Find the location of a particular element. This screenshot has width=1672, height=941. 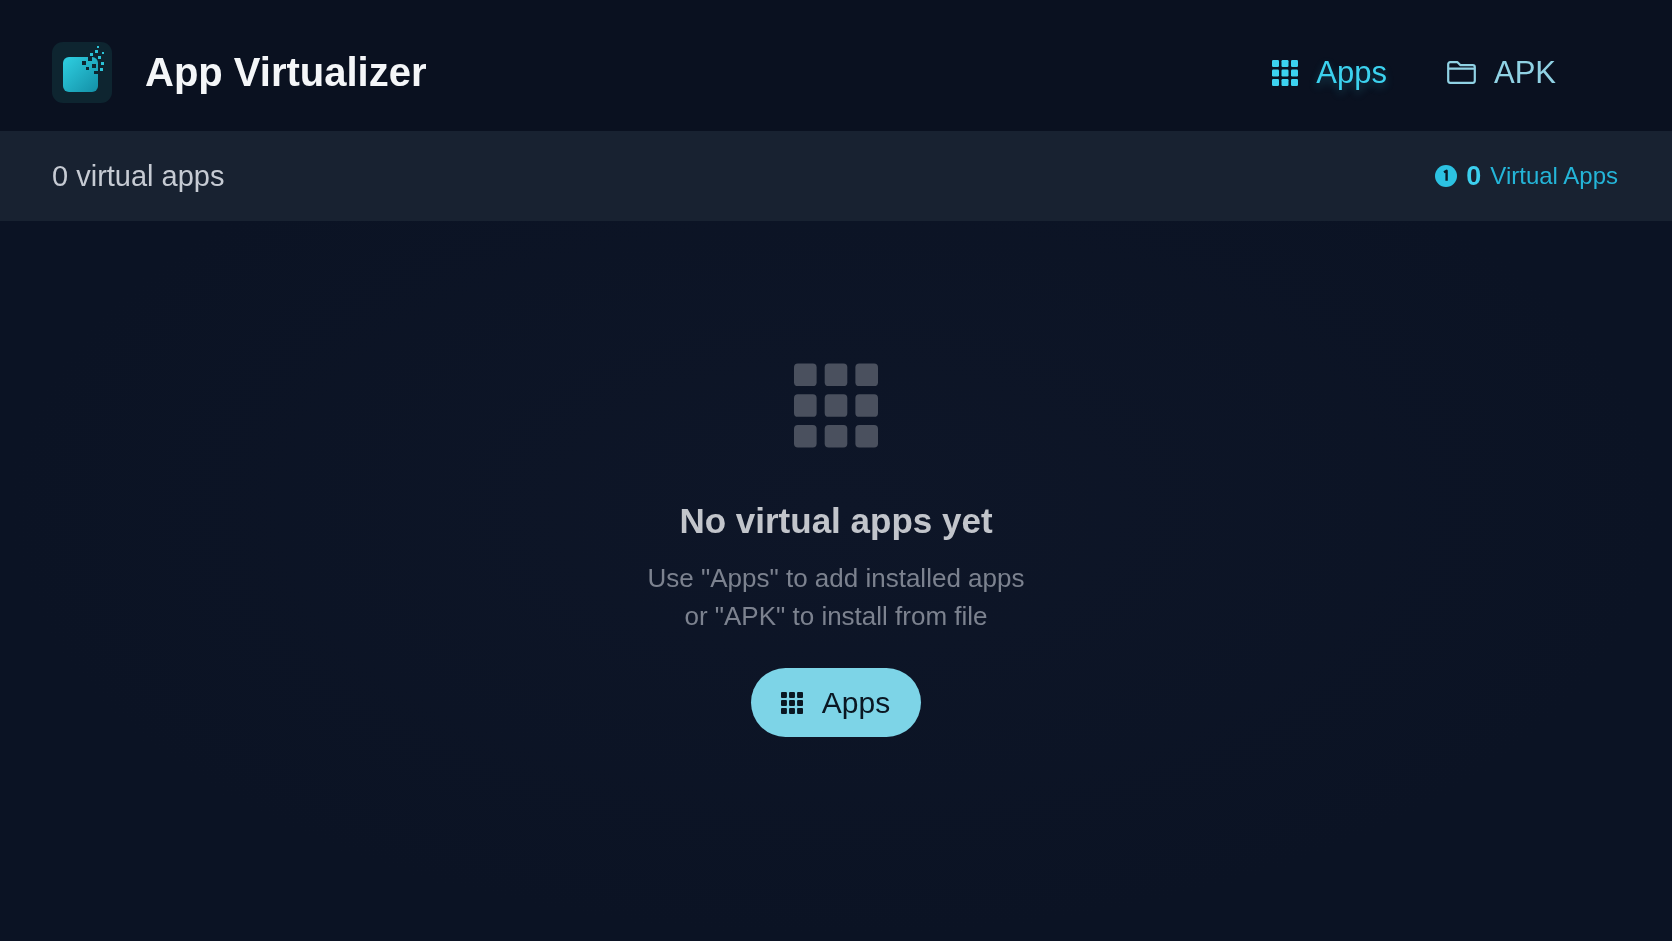

logo-icon is located at coordinates (82, 72).